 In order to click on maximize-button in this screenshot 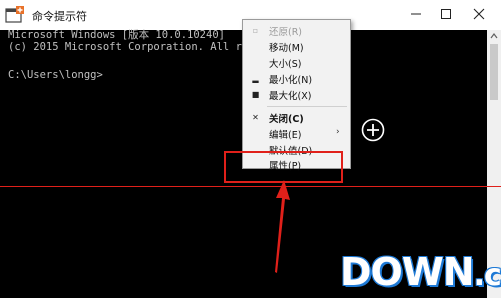, I will do `click(446, 14)`.